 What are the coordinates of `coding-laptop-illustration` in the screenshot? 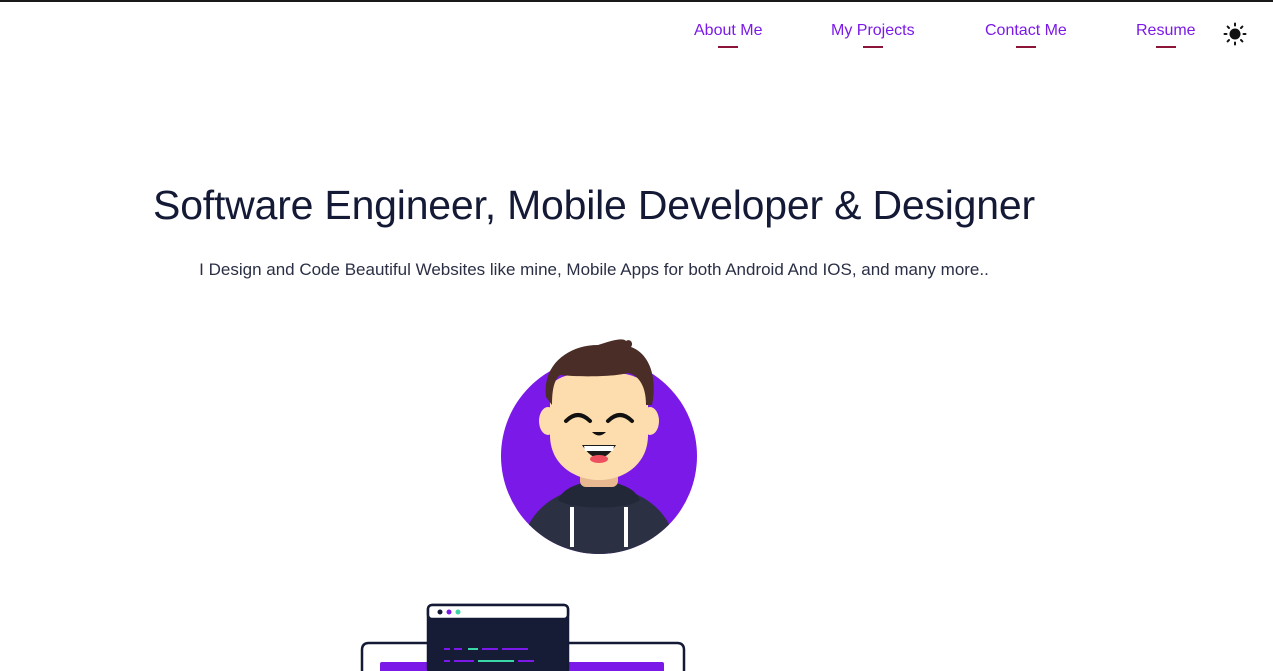 It's located at (523, 637).